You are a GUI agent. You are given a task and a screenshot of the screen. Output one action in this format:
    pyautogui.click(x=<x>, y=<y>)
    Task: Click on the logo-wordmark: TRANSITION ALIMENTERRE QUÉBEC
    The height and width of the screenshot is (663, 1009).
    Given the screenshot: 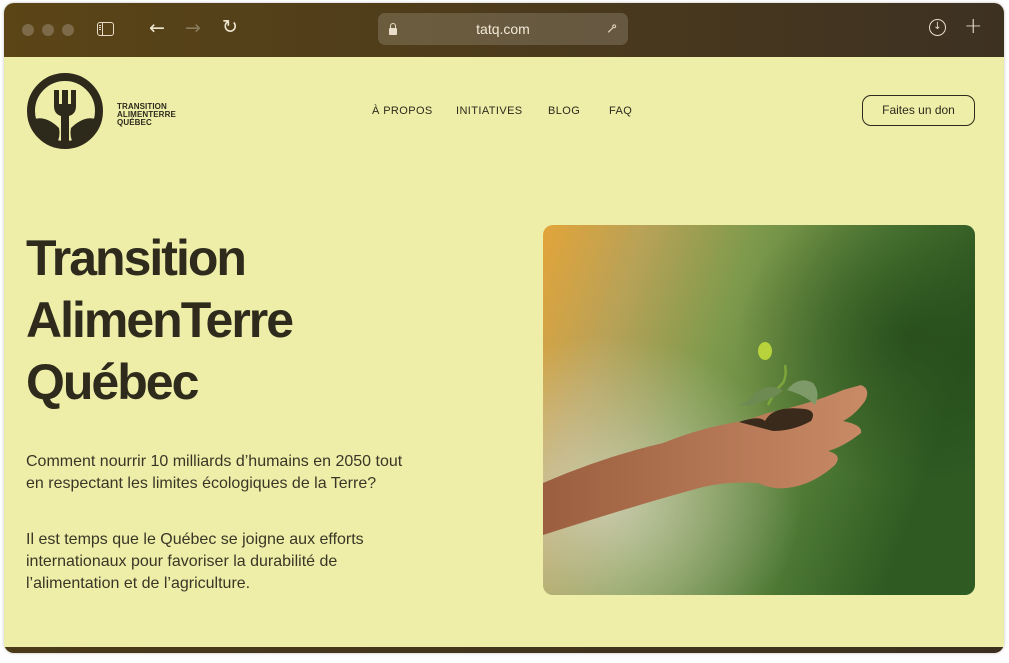 What is the action you would take?
    pyautogui.click(x=146, y=115)
    